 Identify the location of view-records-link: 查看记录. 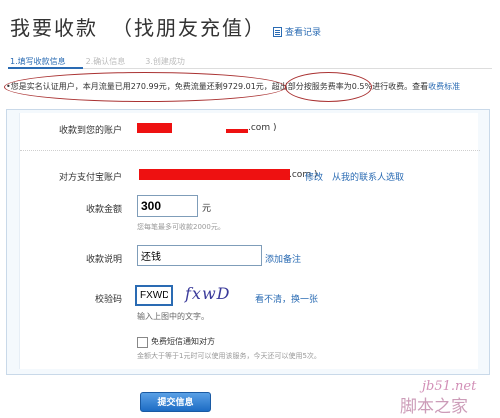
(297, 31).